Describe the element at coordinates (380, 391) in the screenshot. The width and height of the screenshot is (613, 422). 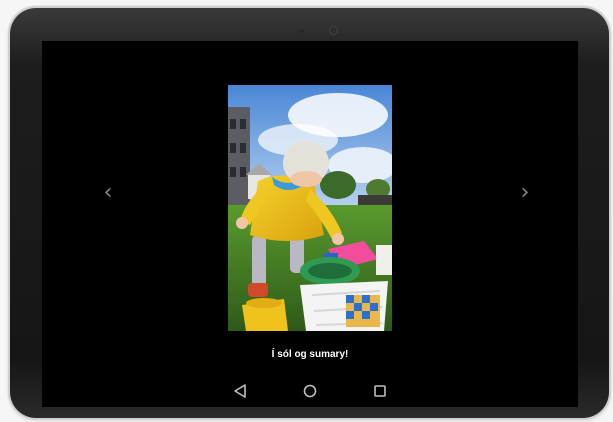
I see `recents-square-icon` at that location.